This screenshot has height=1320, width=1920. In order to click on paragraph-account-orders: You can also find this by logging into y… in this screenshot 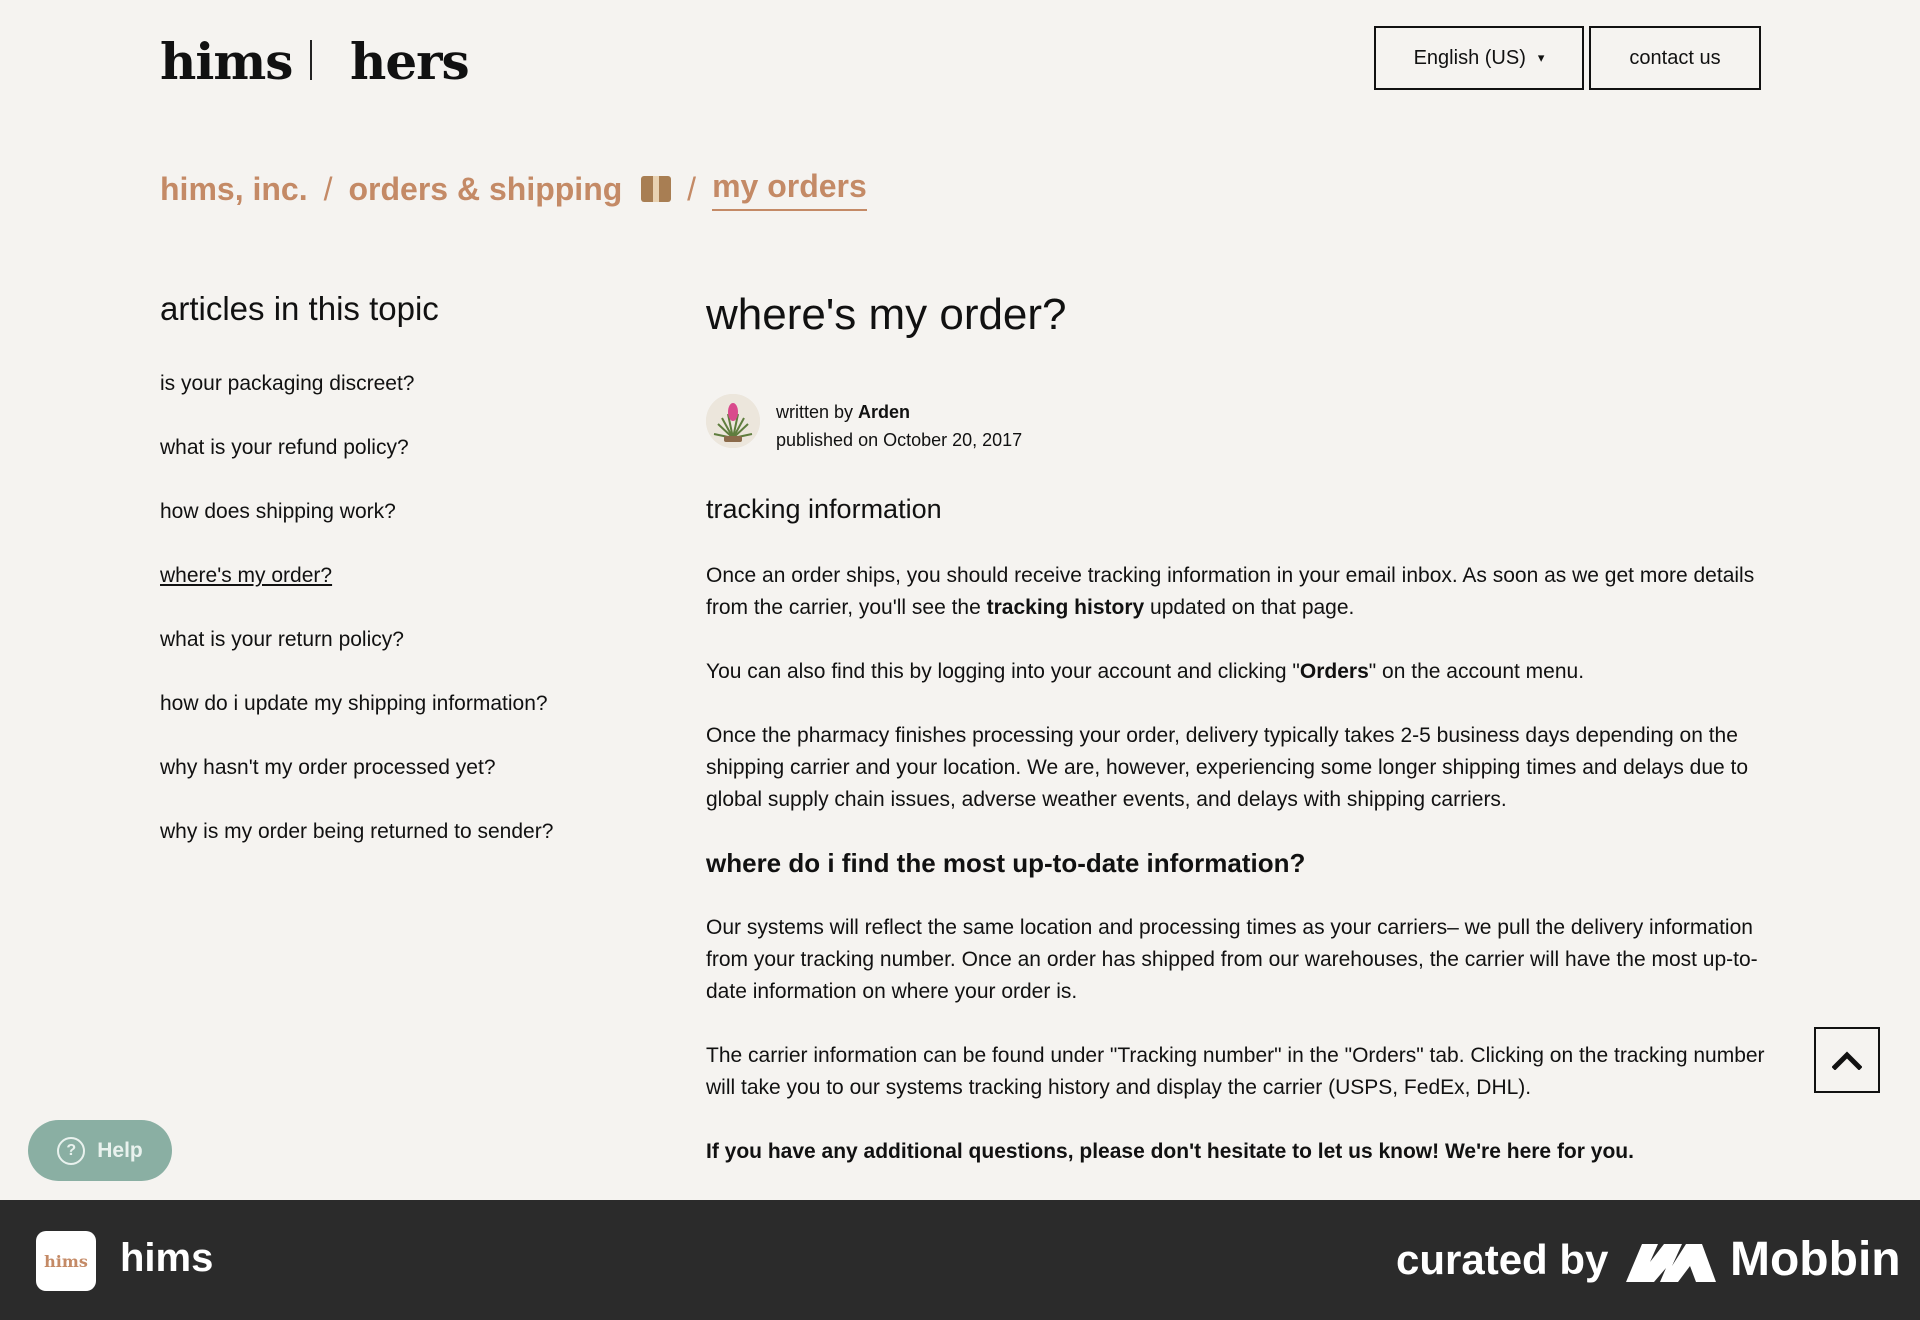, I will do `click(1236, 672)`.